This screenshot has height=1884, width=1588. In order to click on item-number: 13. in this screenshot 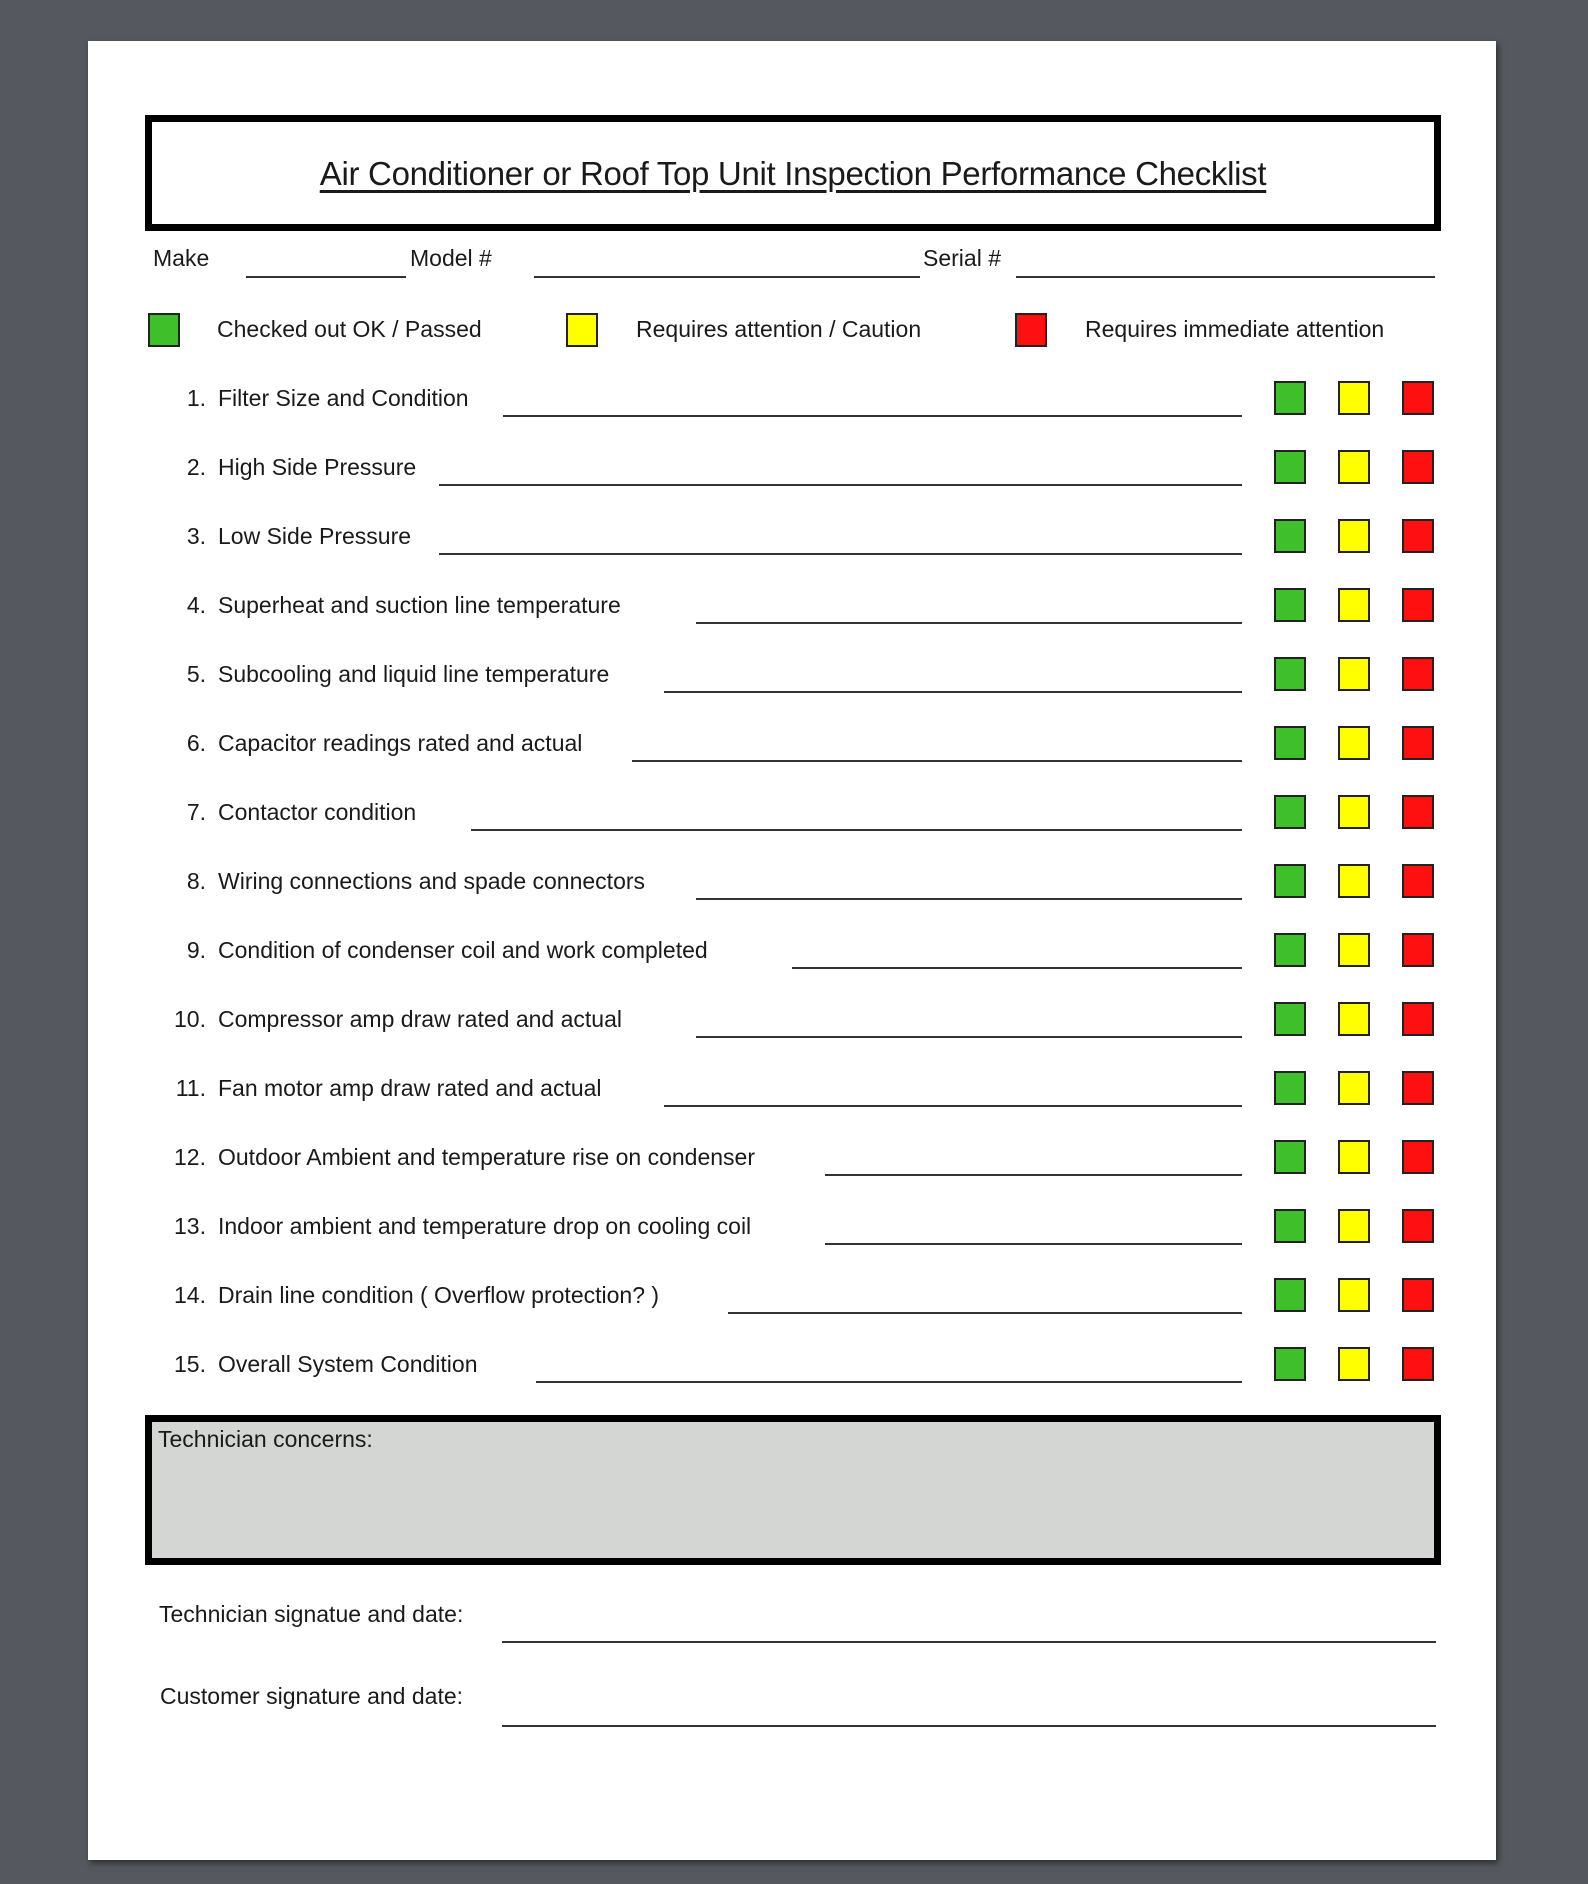, I will do `click(190, 1226)`.